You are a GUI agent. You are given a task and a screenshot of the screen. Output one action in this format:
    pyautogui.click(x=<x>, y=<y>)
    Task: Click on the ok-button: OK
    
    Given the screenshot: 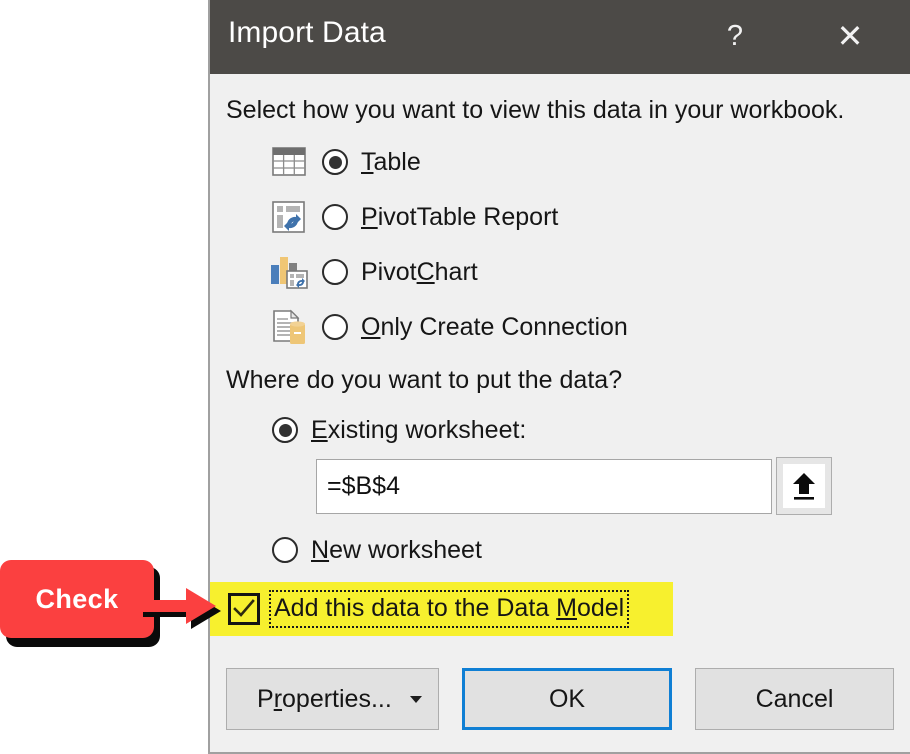 What is the action you would take?
    pyautogui.click(x=567, y=699)
    